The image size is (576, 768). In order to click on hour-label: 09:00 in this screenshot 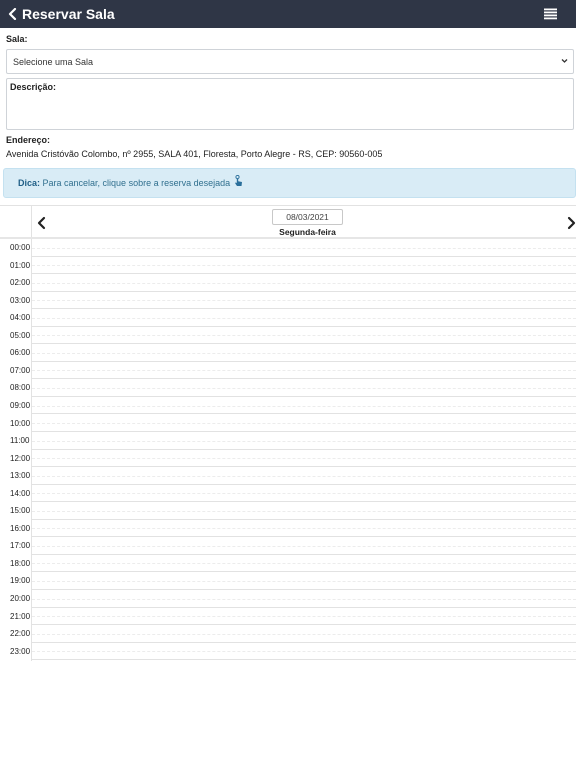, I will do `click(20, 405)`.